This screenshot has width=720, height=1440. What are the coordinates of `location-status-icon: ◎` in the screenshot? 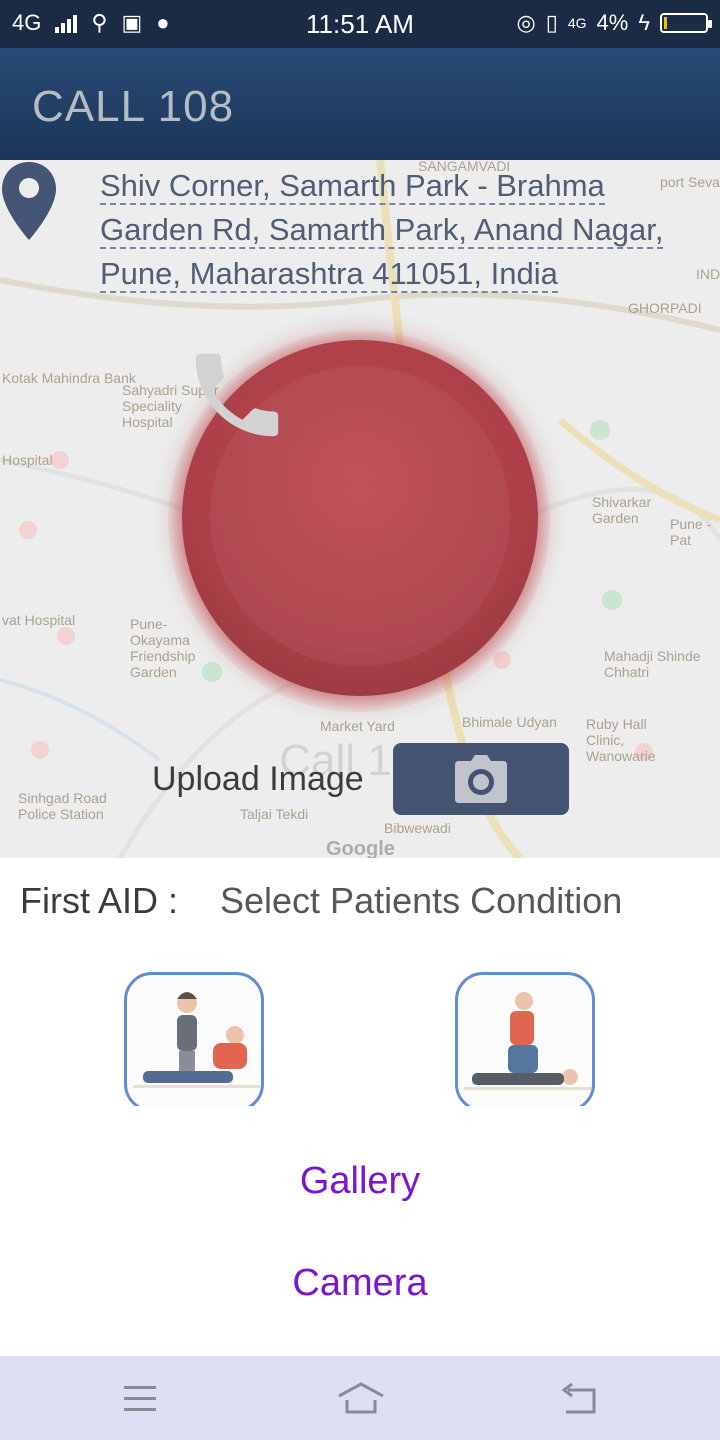 It's located at (526, 22).